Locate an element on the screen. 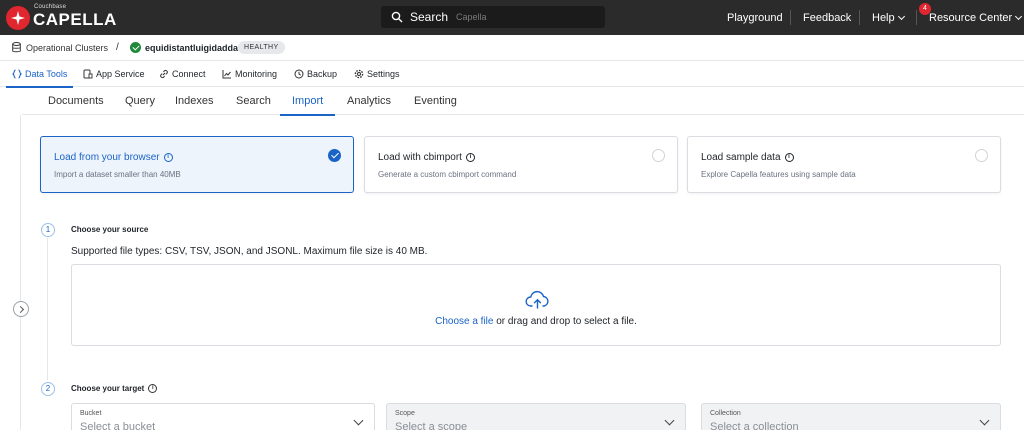  notification-badge: 4 is located at coordinates (925, 9).